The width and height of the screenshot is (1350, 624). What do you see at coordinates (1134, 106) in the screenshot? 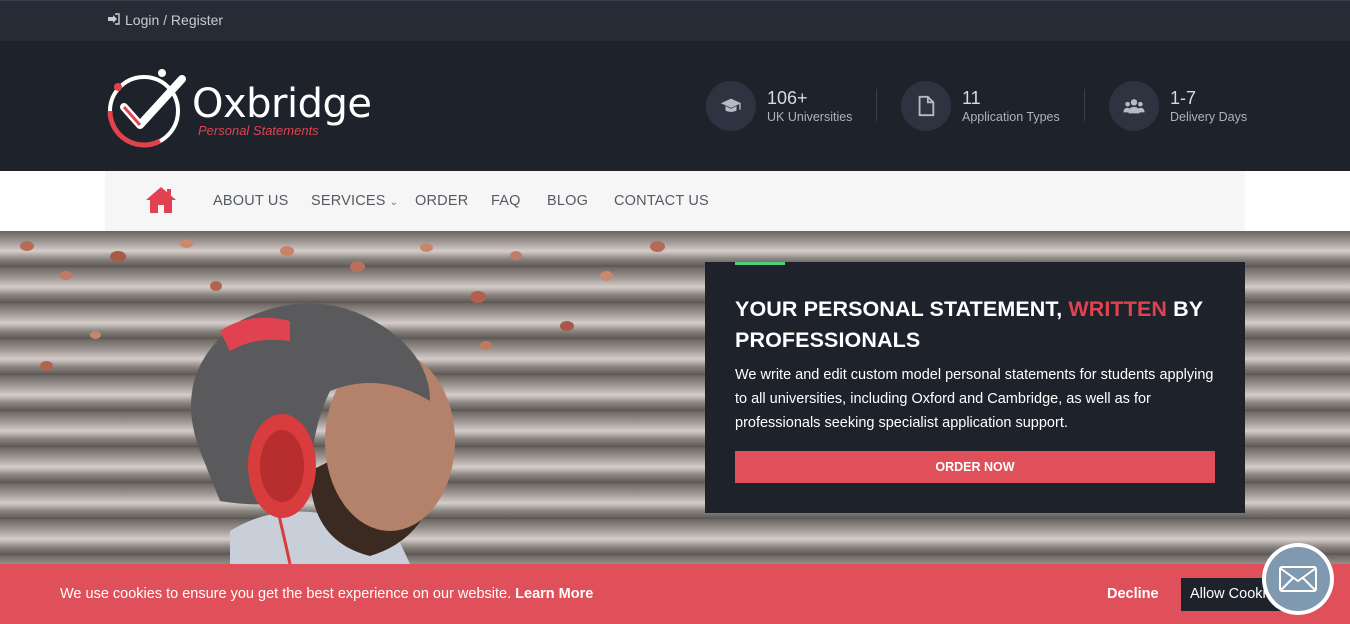
I see `users-icon` at bounding box center [1134, 106].